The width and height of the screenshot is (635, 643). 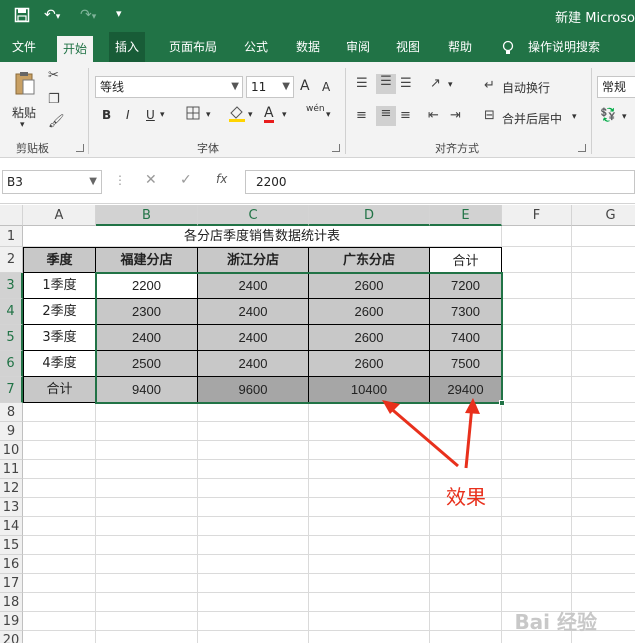 What do you see at coordinates (336, 148) in the screenshot?
I see `font-launcher-icon` at bounding box center [336, 148].